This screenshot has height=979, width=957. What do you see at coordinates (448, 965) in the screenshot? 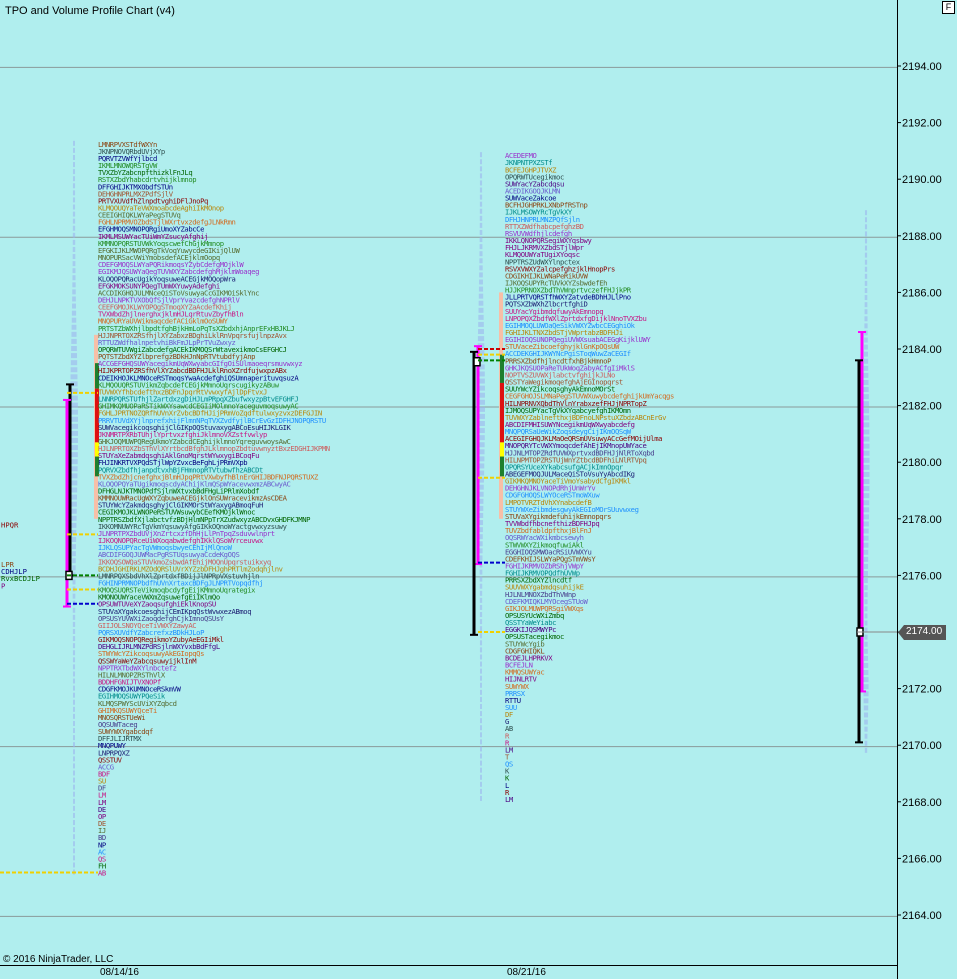
I see `time-axis-line` at bounding box center [448, 965].